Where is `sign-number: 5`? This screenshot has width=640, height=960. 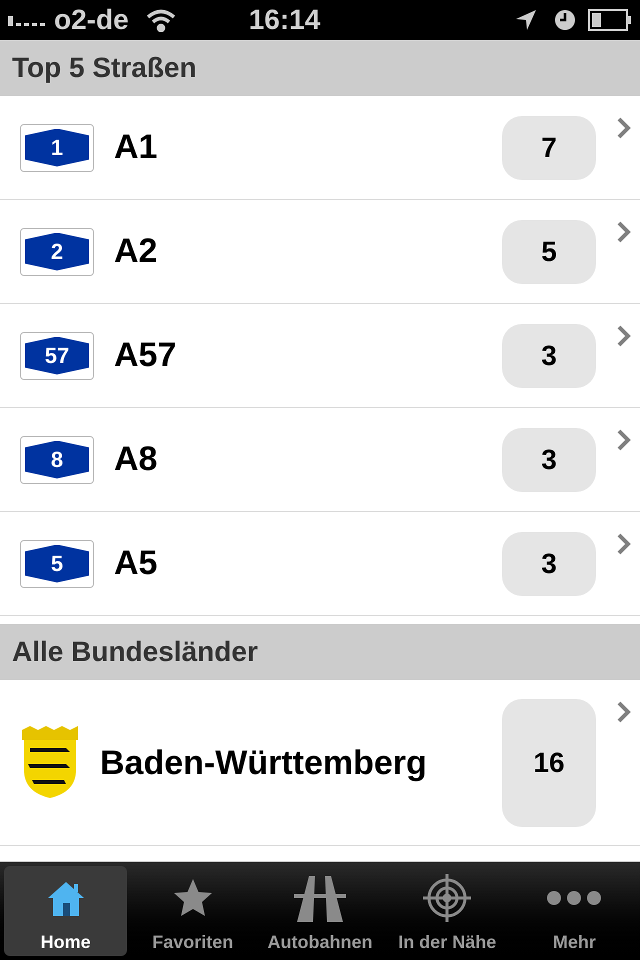 sign-number: 5 is located at coordinates (57, 564).